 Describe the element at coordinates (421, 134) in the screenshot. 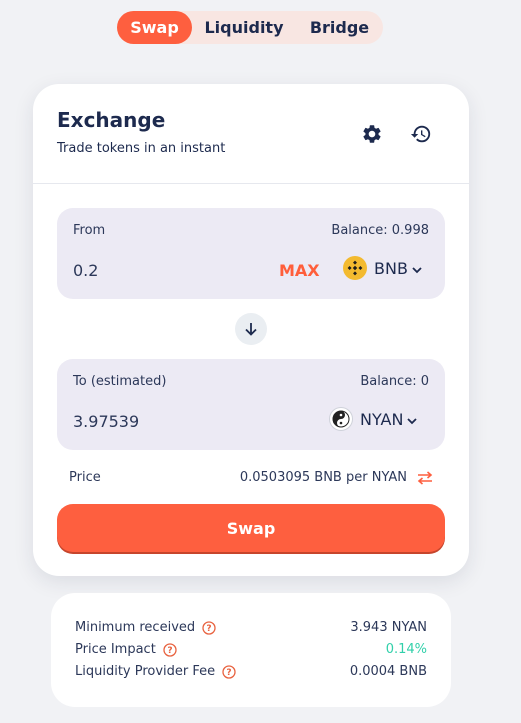

I see `history-icon` at that location.